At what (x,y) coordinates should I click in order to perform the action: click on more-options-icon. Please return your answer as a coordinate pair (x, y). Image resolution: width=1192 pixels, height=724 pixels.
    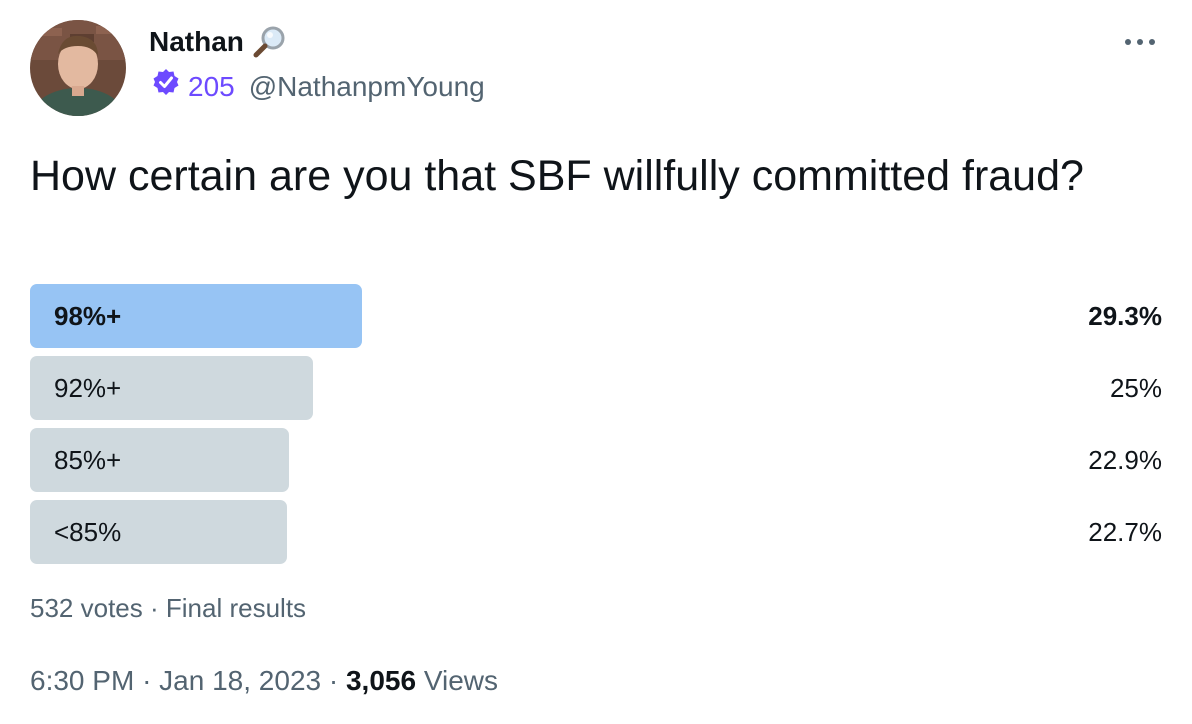
    Looking at the image, I should click on (1140, 42).